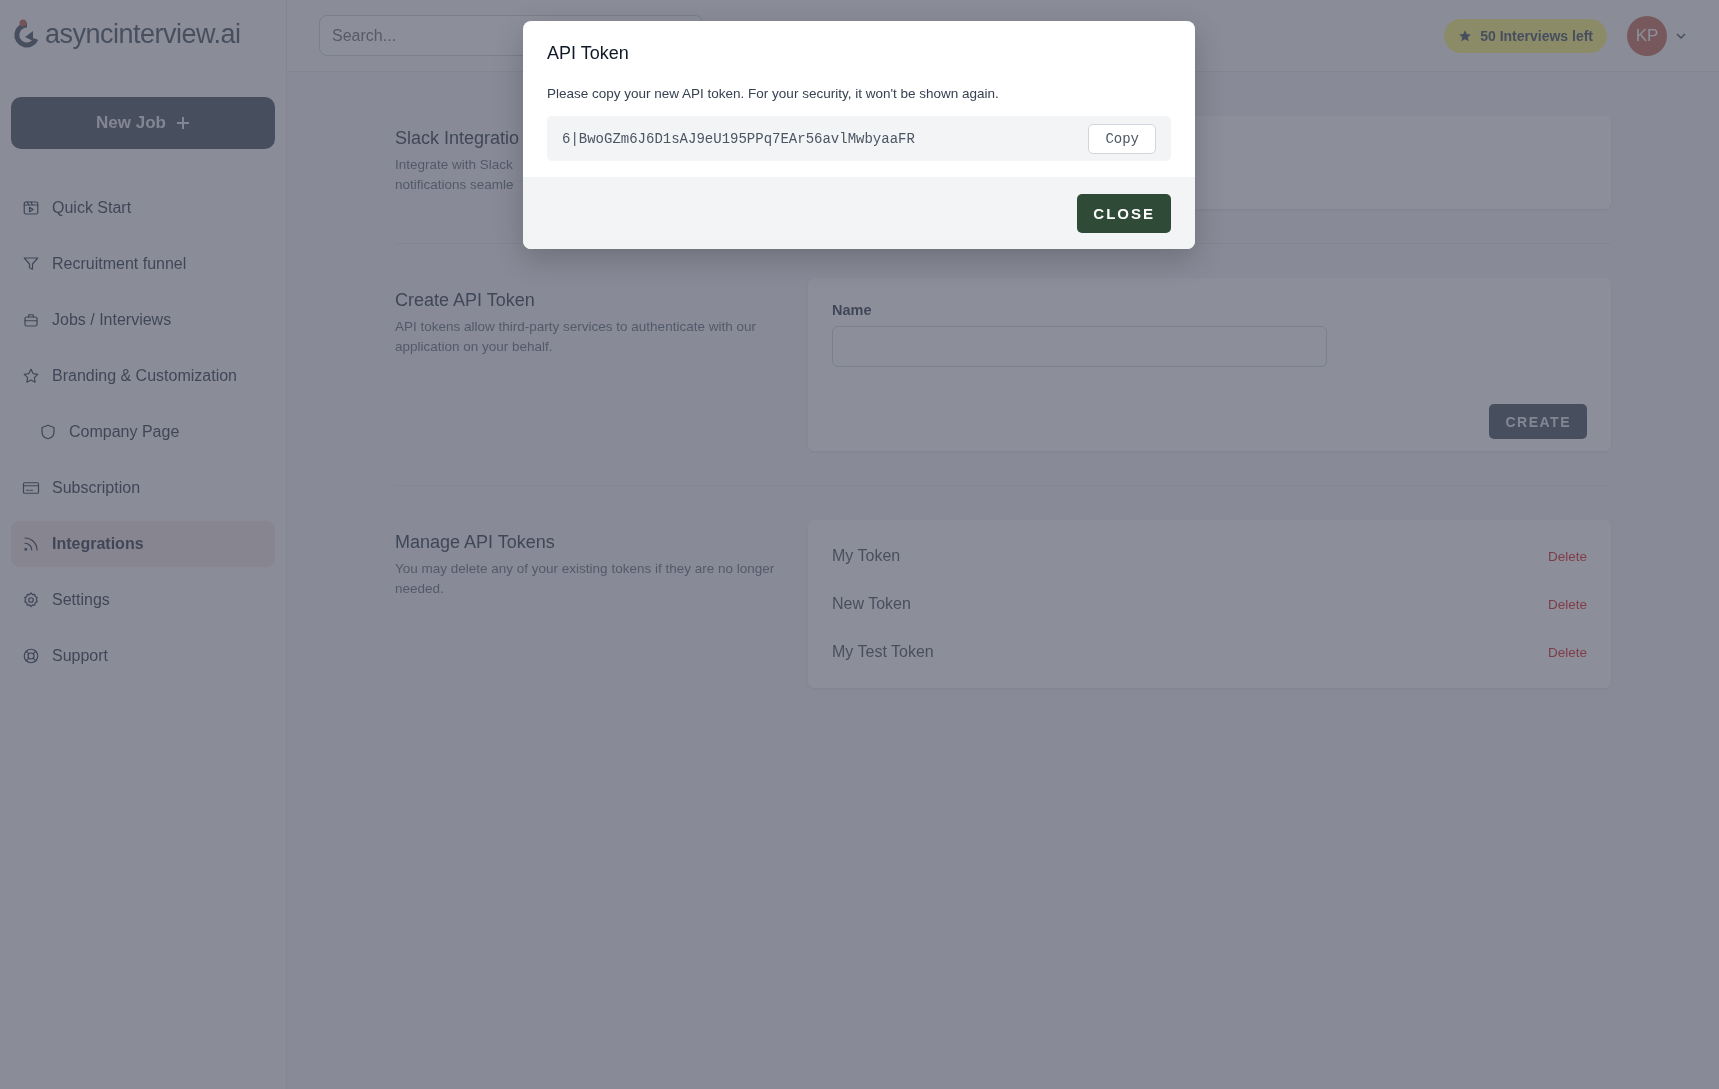 The height and width of the screenshot is (1089, 1719). I want to click on sidebar-item: Subscription, so click(143, 488).